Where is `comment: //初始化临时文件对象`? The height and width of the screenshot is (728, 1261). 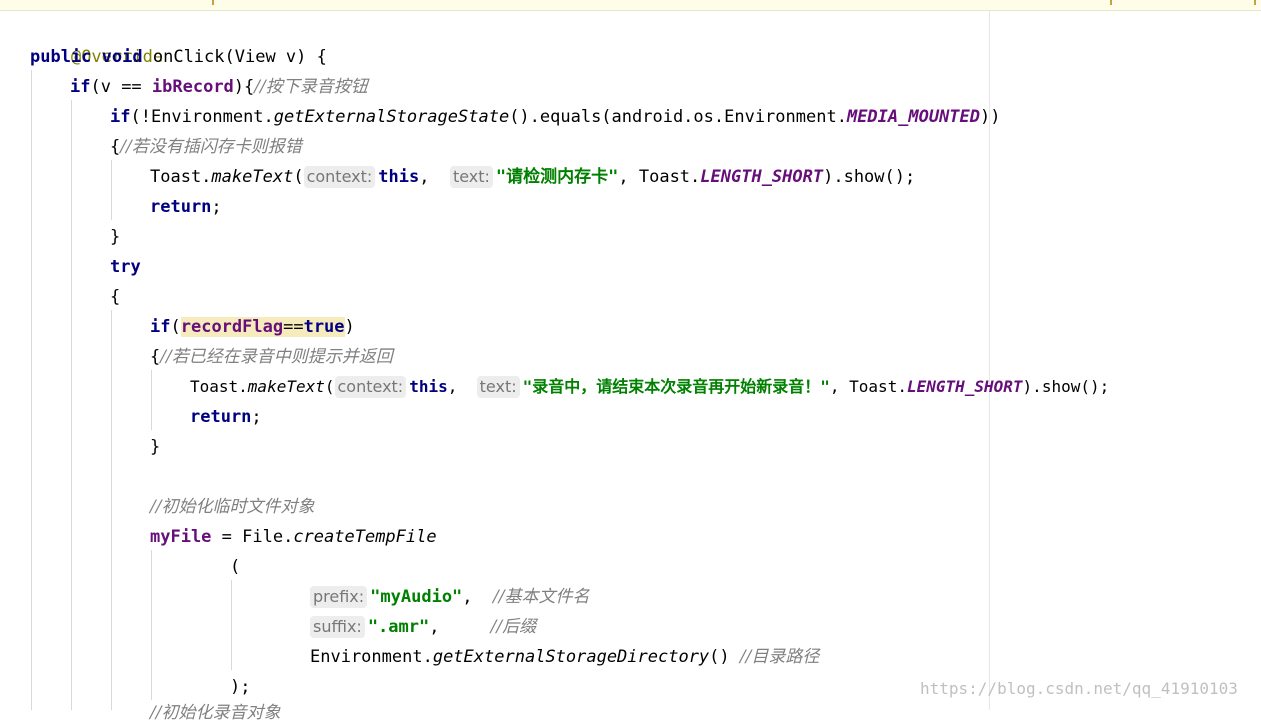
comment: //初始化临时文件对象 is located at coordinates (232, 507).